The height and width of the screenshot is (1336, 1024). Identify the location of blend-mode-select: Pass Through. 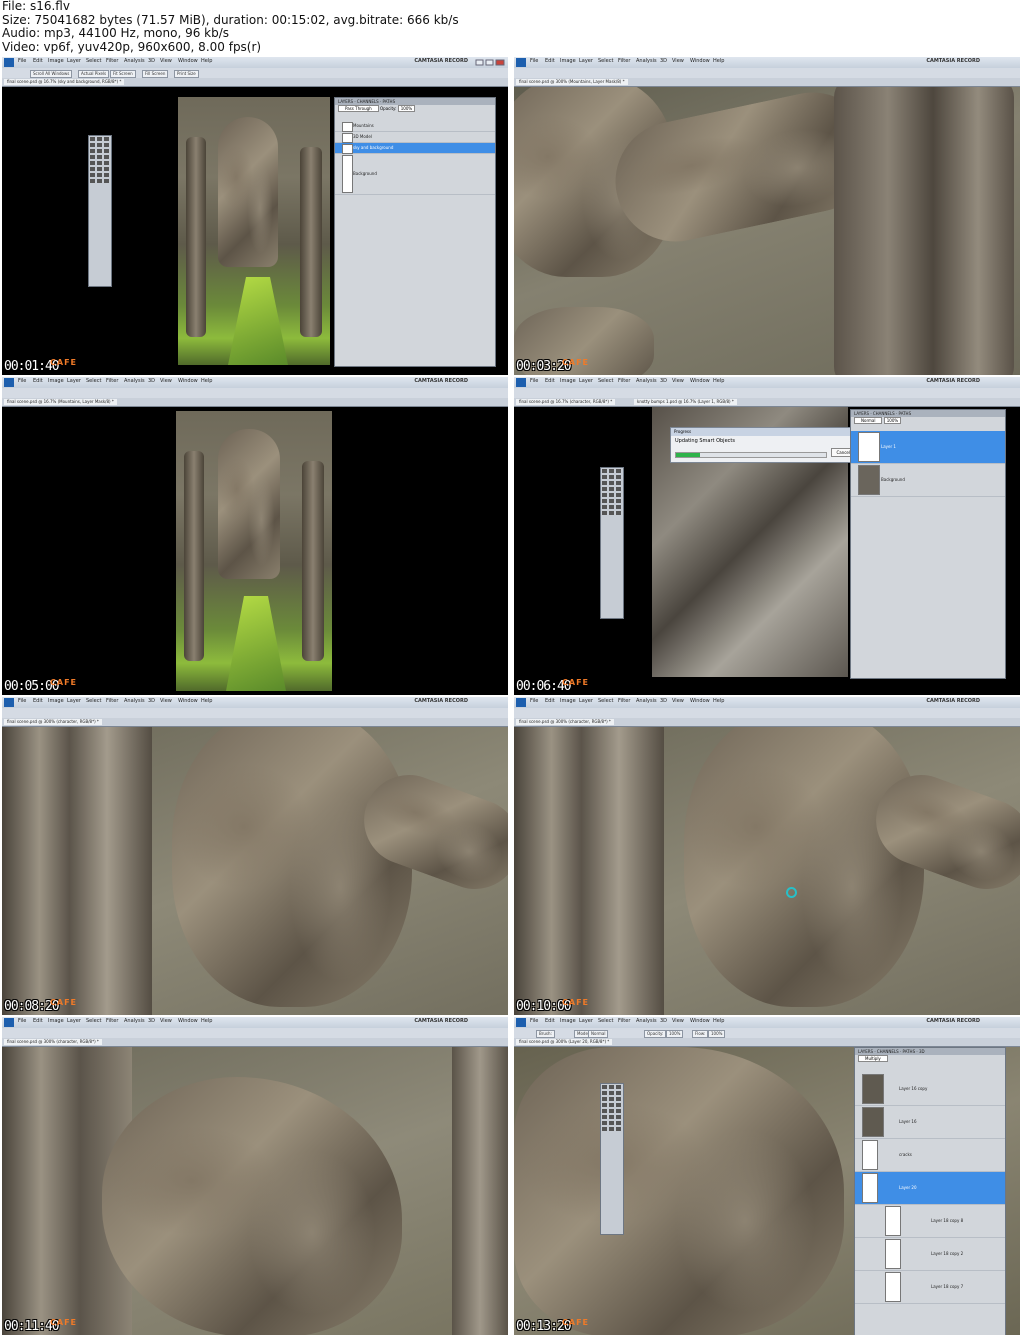
(358, 108).